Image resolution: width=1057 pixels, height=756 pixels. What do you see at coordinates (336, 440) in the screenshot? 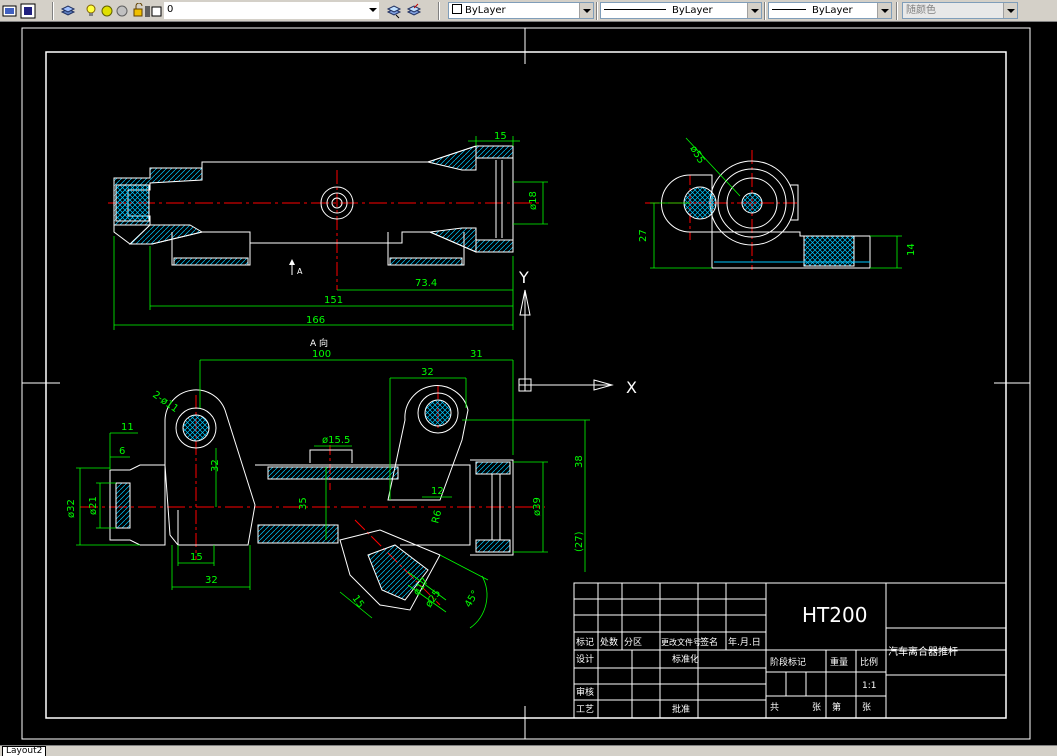
I see `dim-text: ø15.5` at bounding box center [336, 440].